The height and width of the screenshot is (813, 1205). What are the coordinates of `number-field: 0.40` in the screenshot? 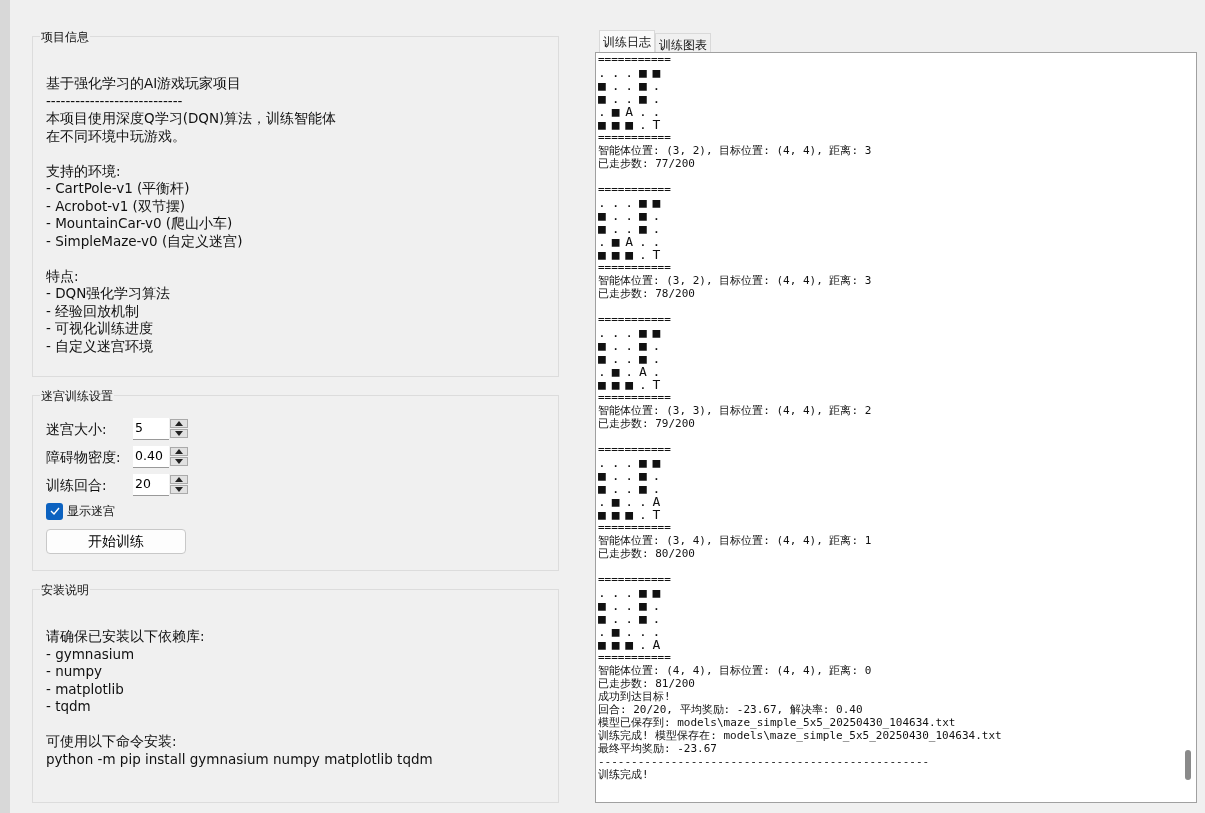 It's located at (151, 457).